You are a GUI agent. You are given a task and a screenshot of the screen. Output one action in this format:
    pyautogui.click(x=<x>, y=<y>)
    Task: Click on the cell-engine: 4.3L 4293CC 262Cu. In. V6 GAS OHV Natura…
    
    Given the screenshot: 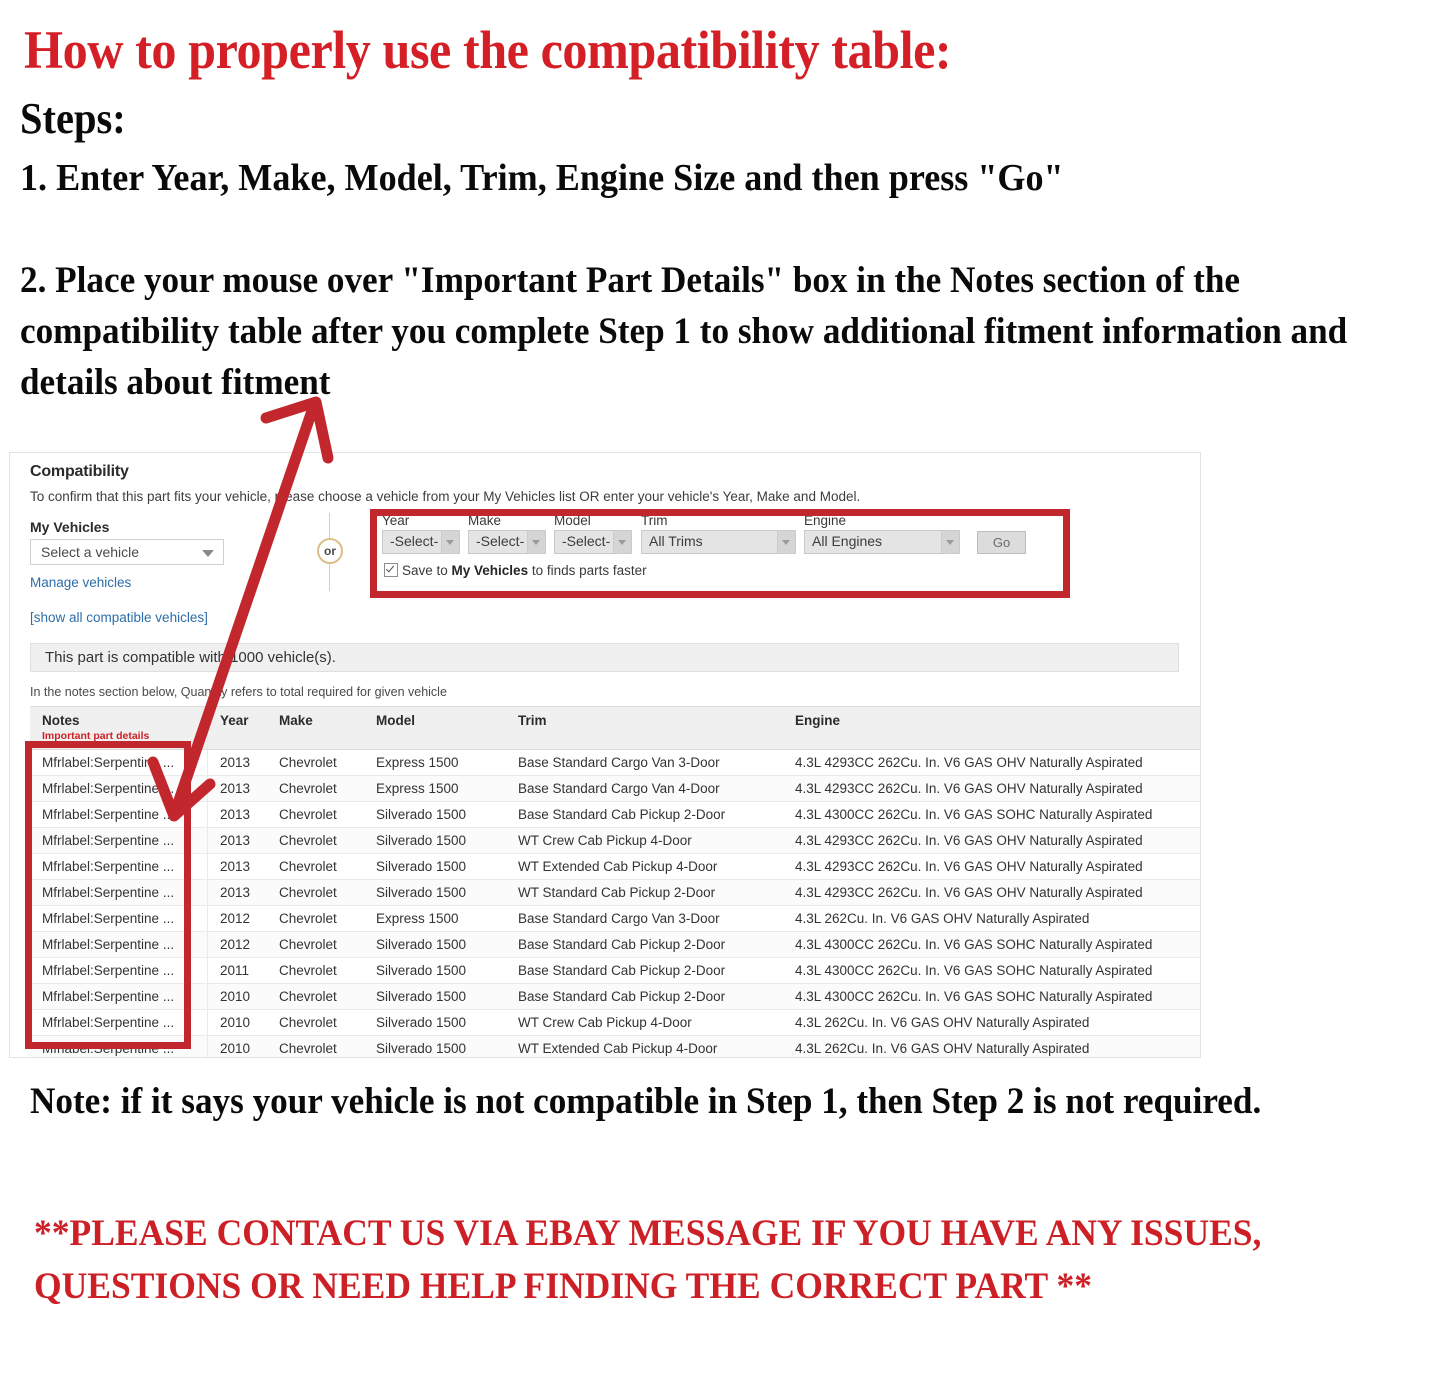 What is the action you would take?
    pyautogui.click(x=991, y=892)
    